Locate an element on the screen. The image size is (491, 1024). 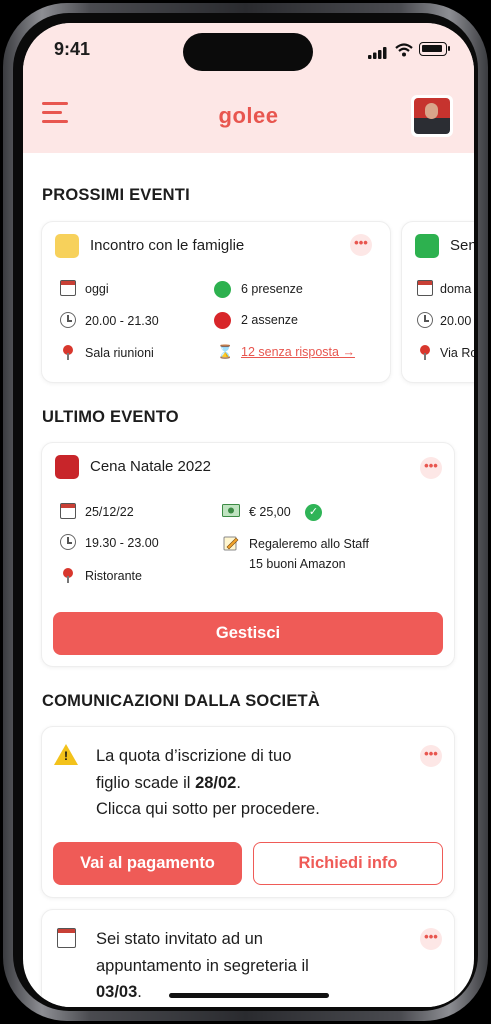
event-place: Sala riunioni is located at coordinates (119, 353).